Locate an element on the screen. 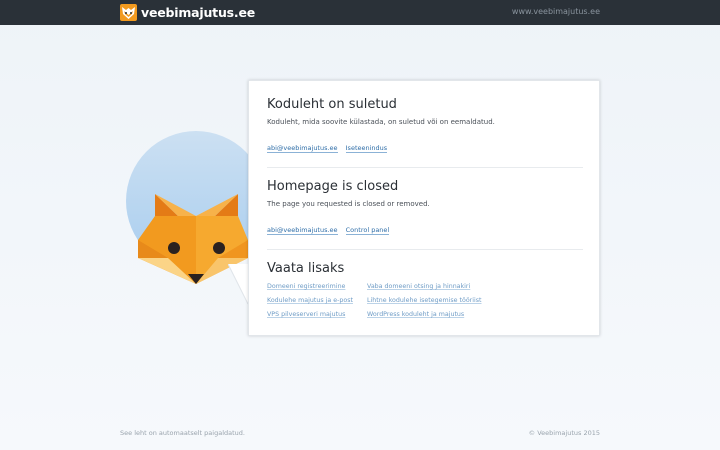 Image resolution: width=720 pixels, height=450 pixels. more-link-hosting-email: Kodulehe majutus ja e-post is located at coordinates (317, 300).